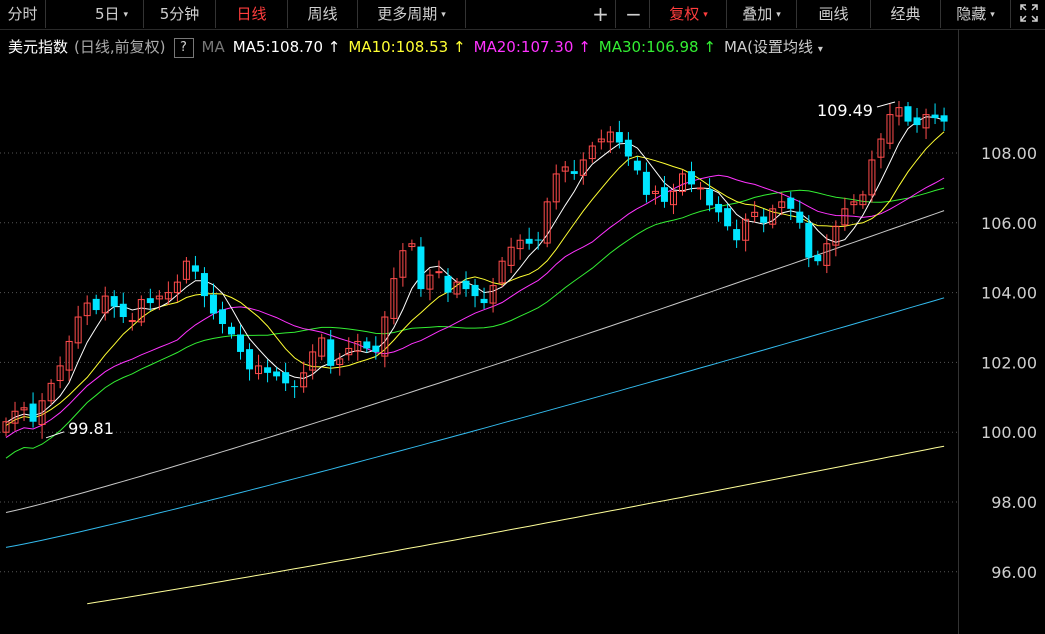  I want to click on tab-1: 5日 ▾, so click(112, 14).